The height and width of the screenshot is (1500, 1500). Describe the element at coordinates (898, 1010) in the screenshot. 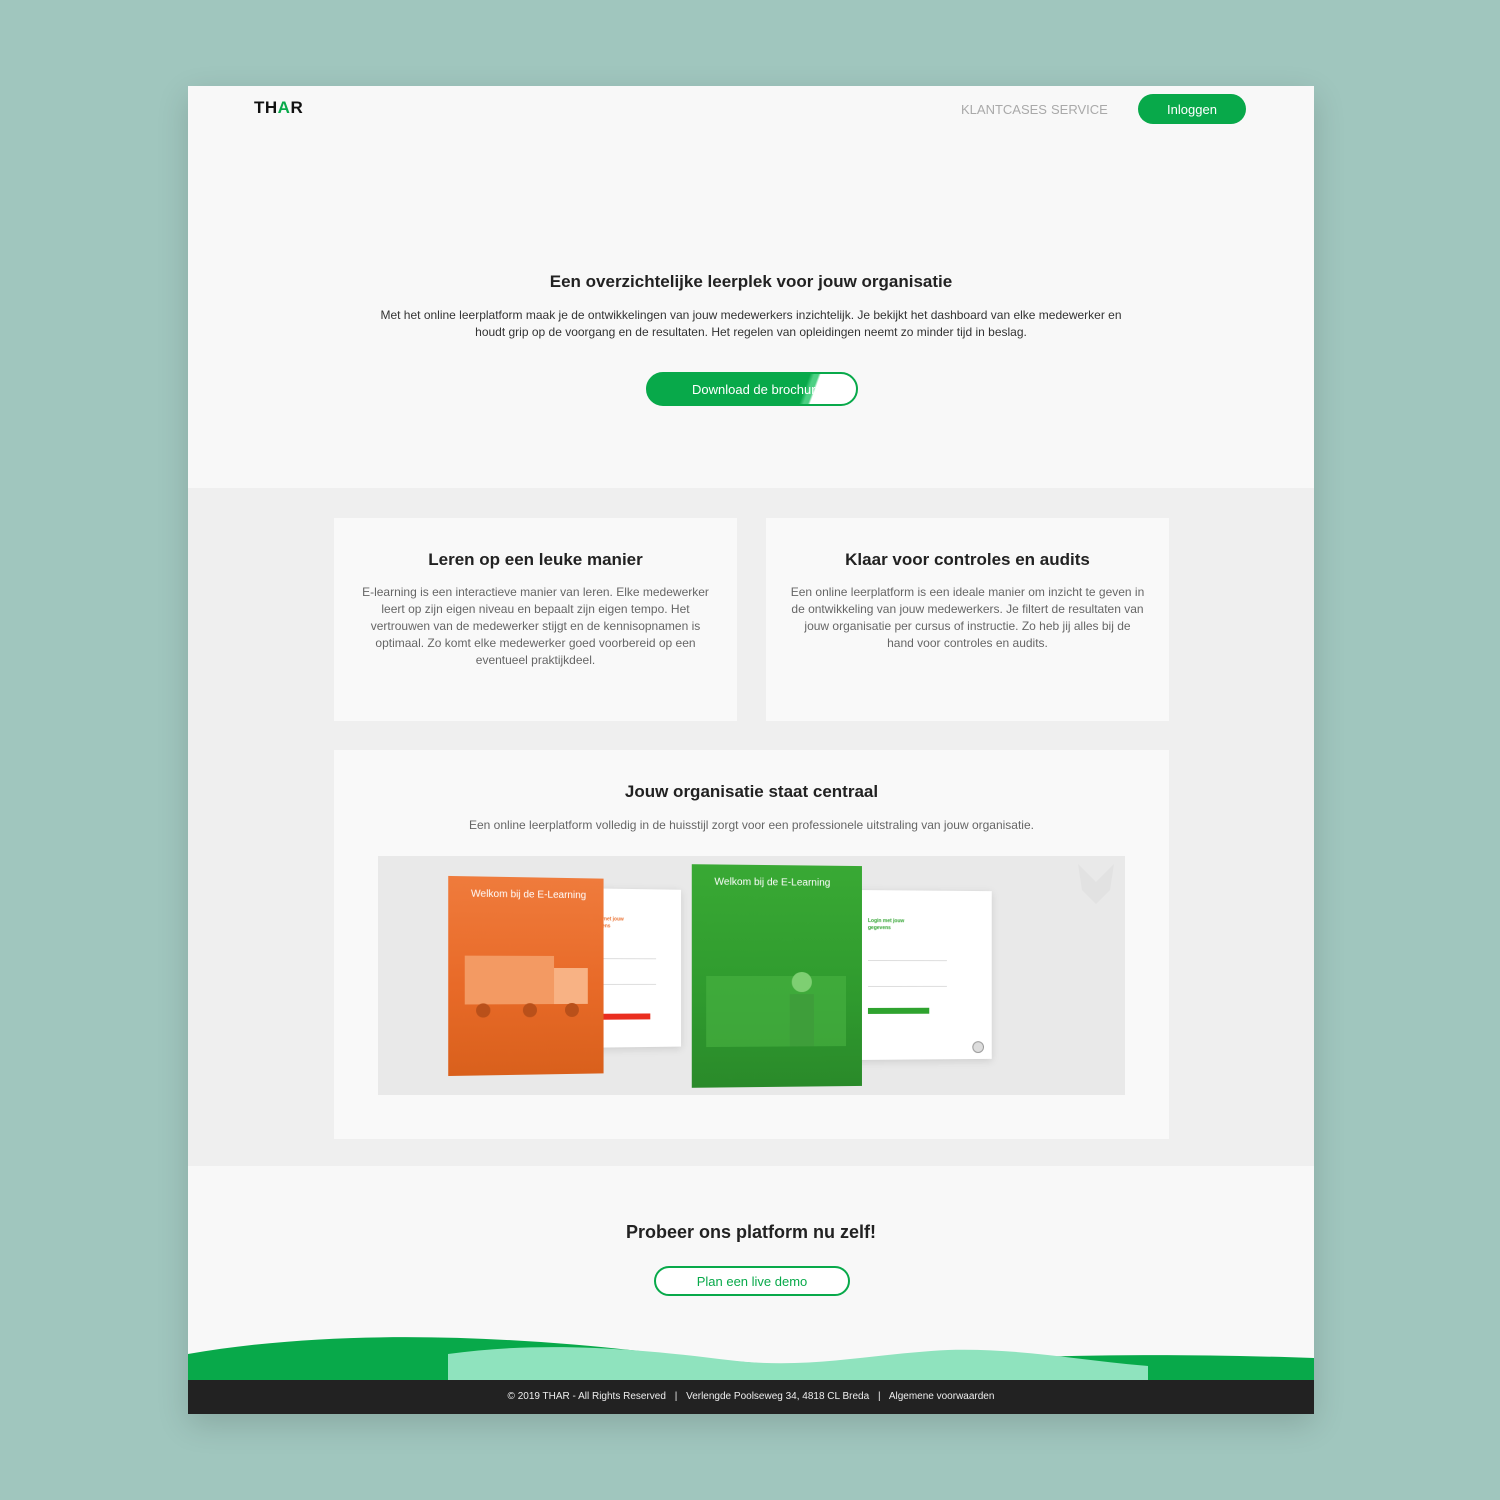

I see `login-button-preview` at that location.